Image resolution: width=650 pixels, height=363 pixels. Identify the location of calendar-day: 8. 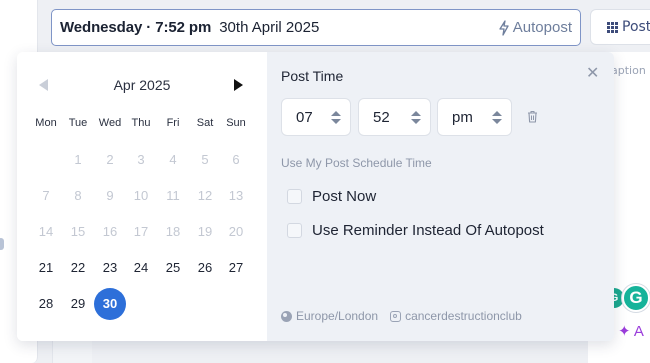
(78, 195).